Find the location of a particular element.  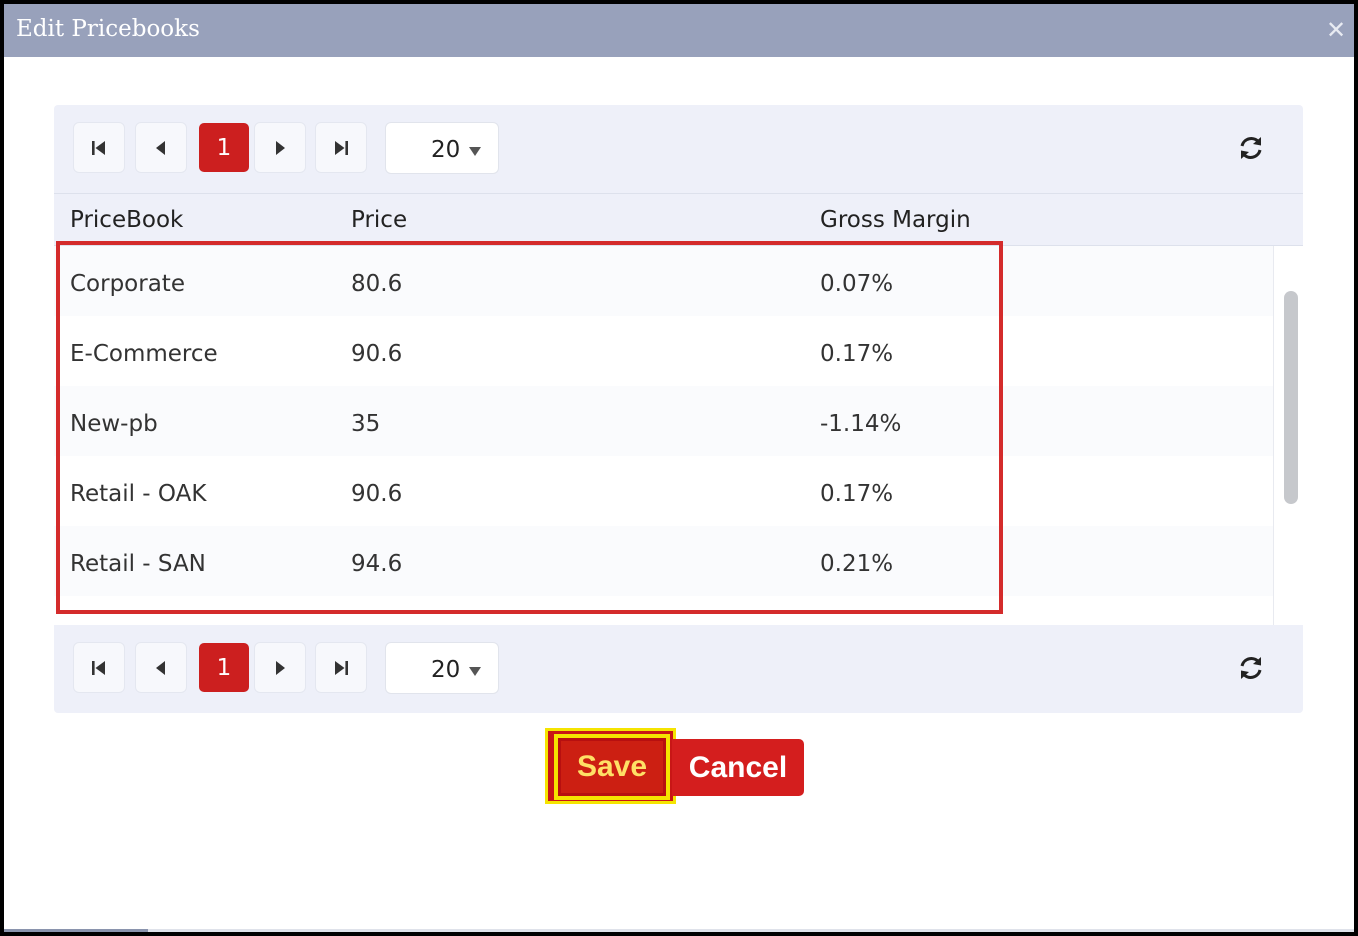

column-header-price: Price is located at coordinates (379, 220).